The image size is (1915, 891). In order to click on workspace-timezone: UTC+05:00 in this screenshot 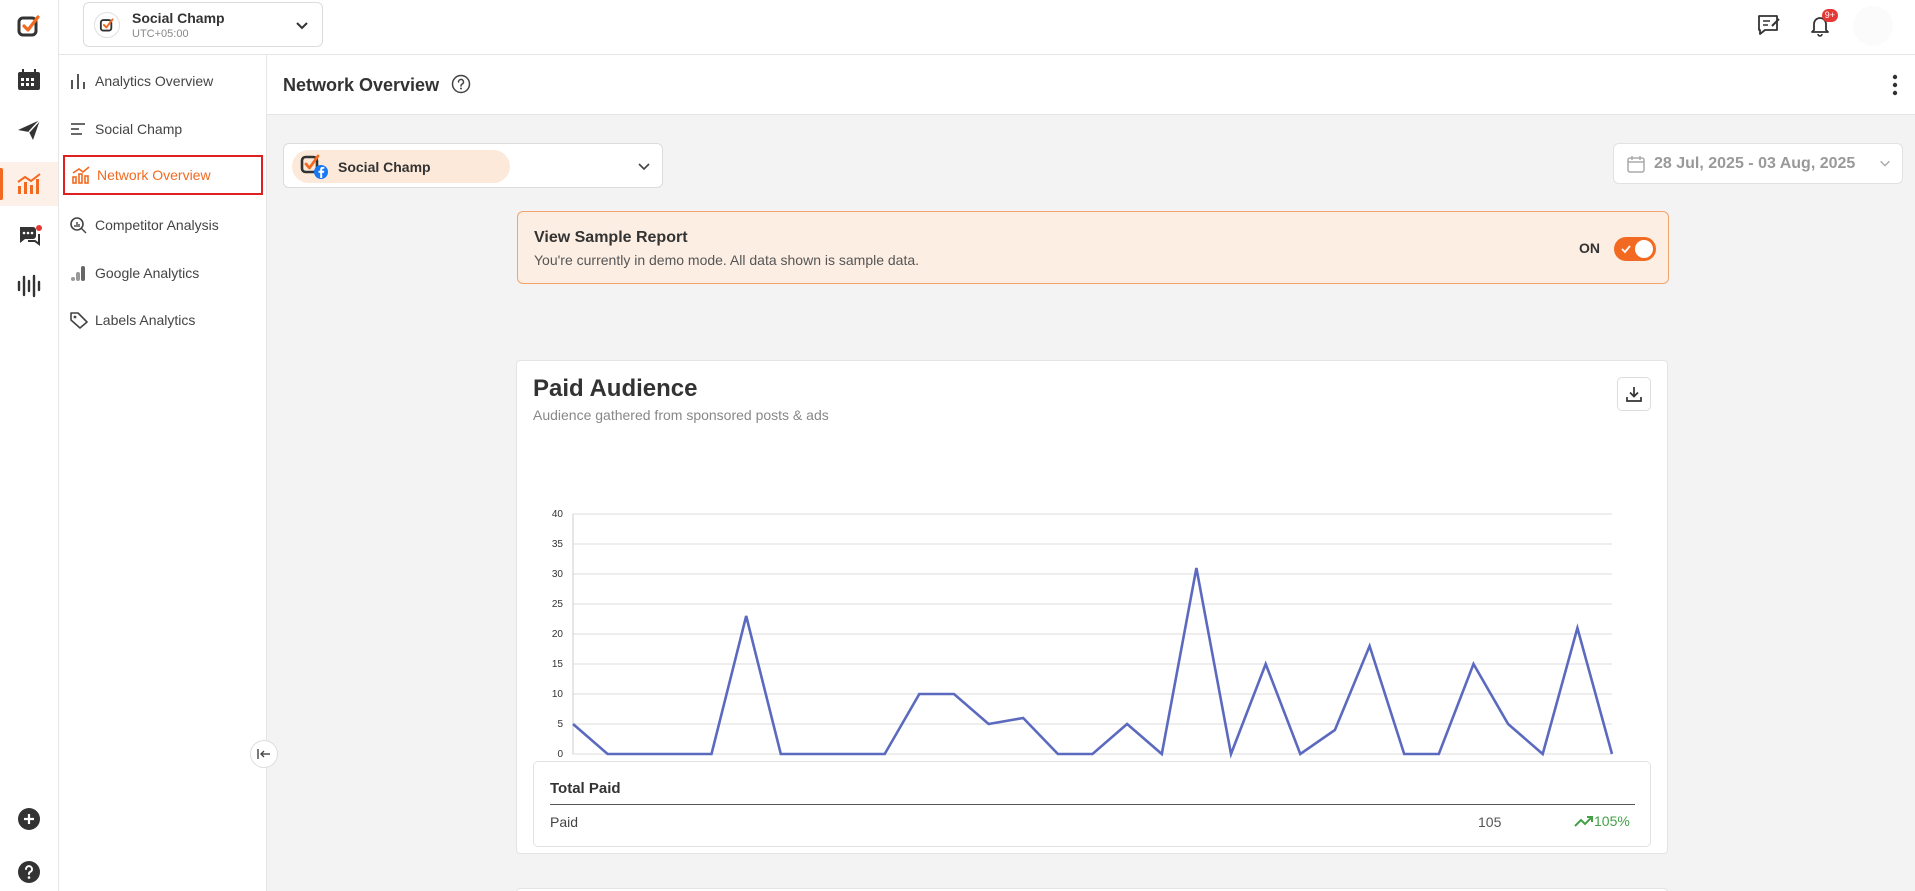, I will do `click(160, 33)`.